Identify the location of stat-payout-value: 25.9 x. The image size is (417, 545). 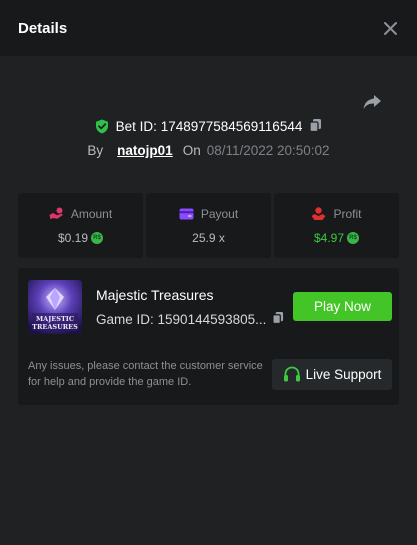
(208, 237).